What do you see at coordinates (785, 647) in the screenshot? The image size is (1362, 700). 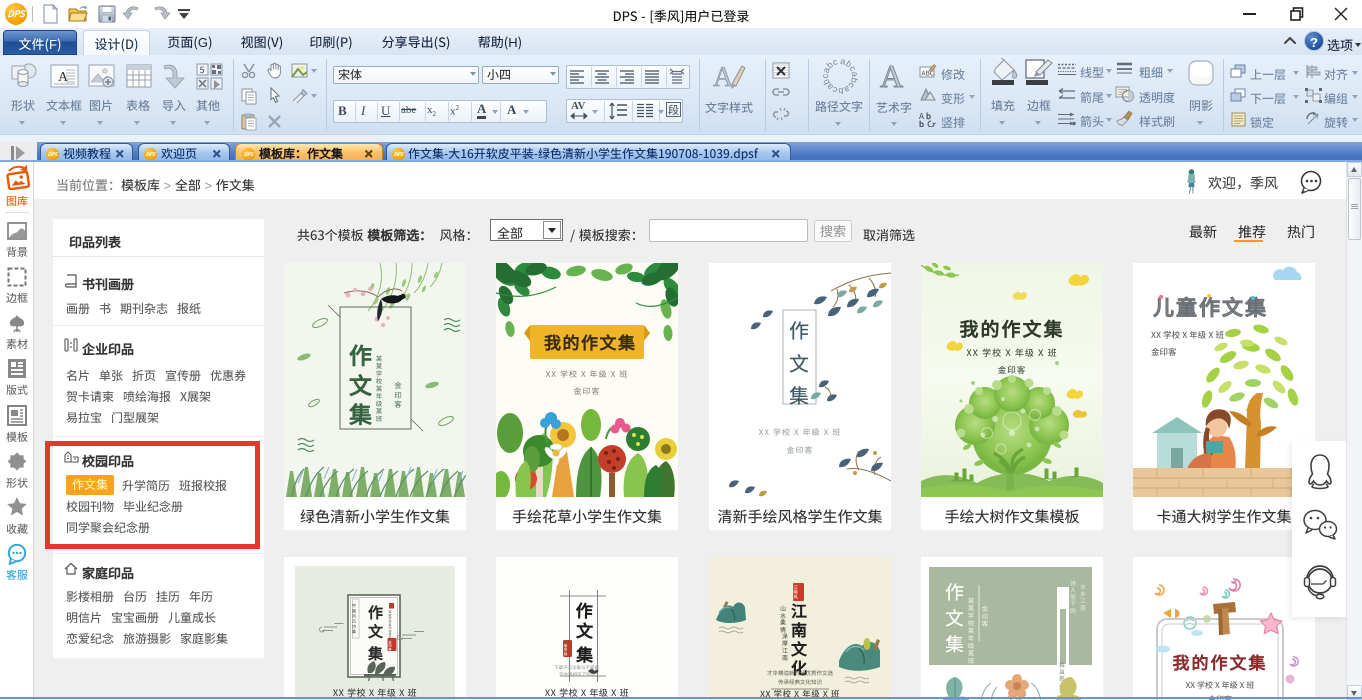 I see `svg-text: 泽厚江南` at bounding box center [785, 647].